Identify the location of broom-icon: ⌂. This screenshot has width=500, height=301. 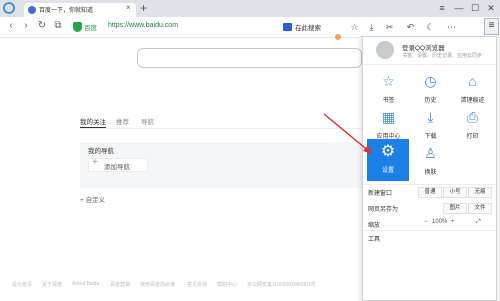
(472, 81).